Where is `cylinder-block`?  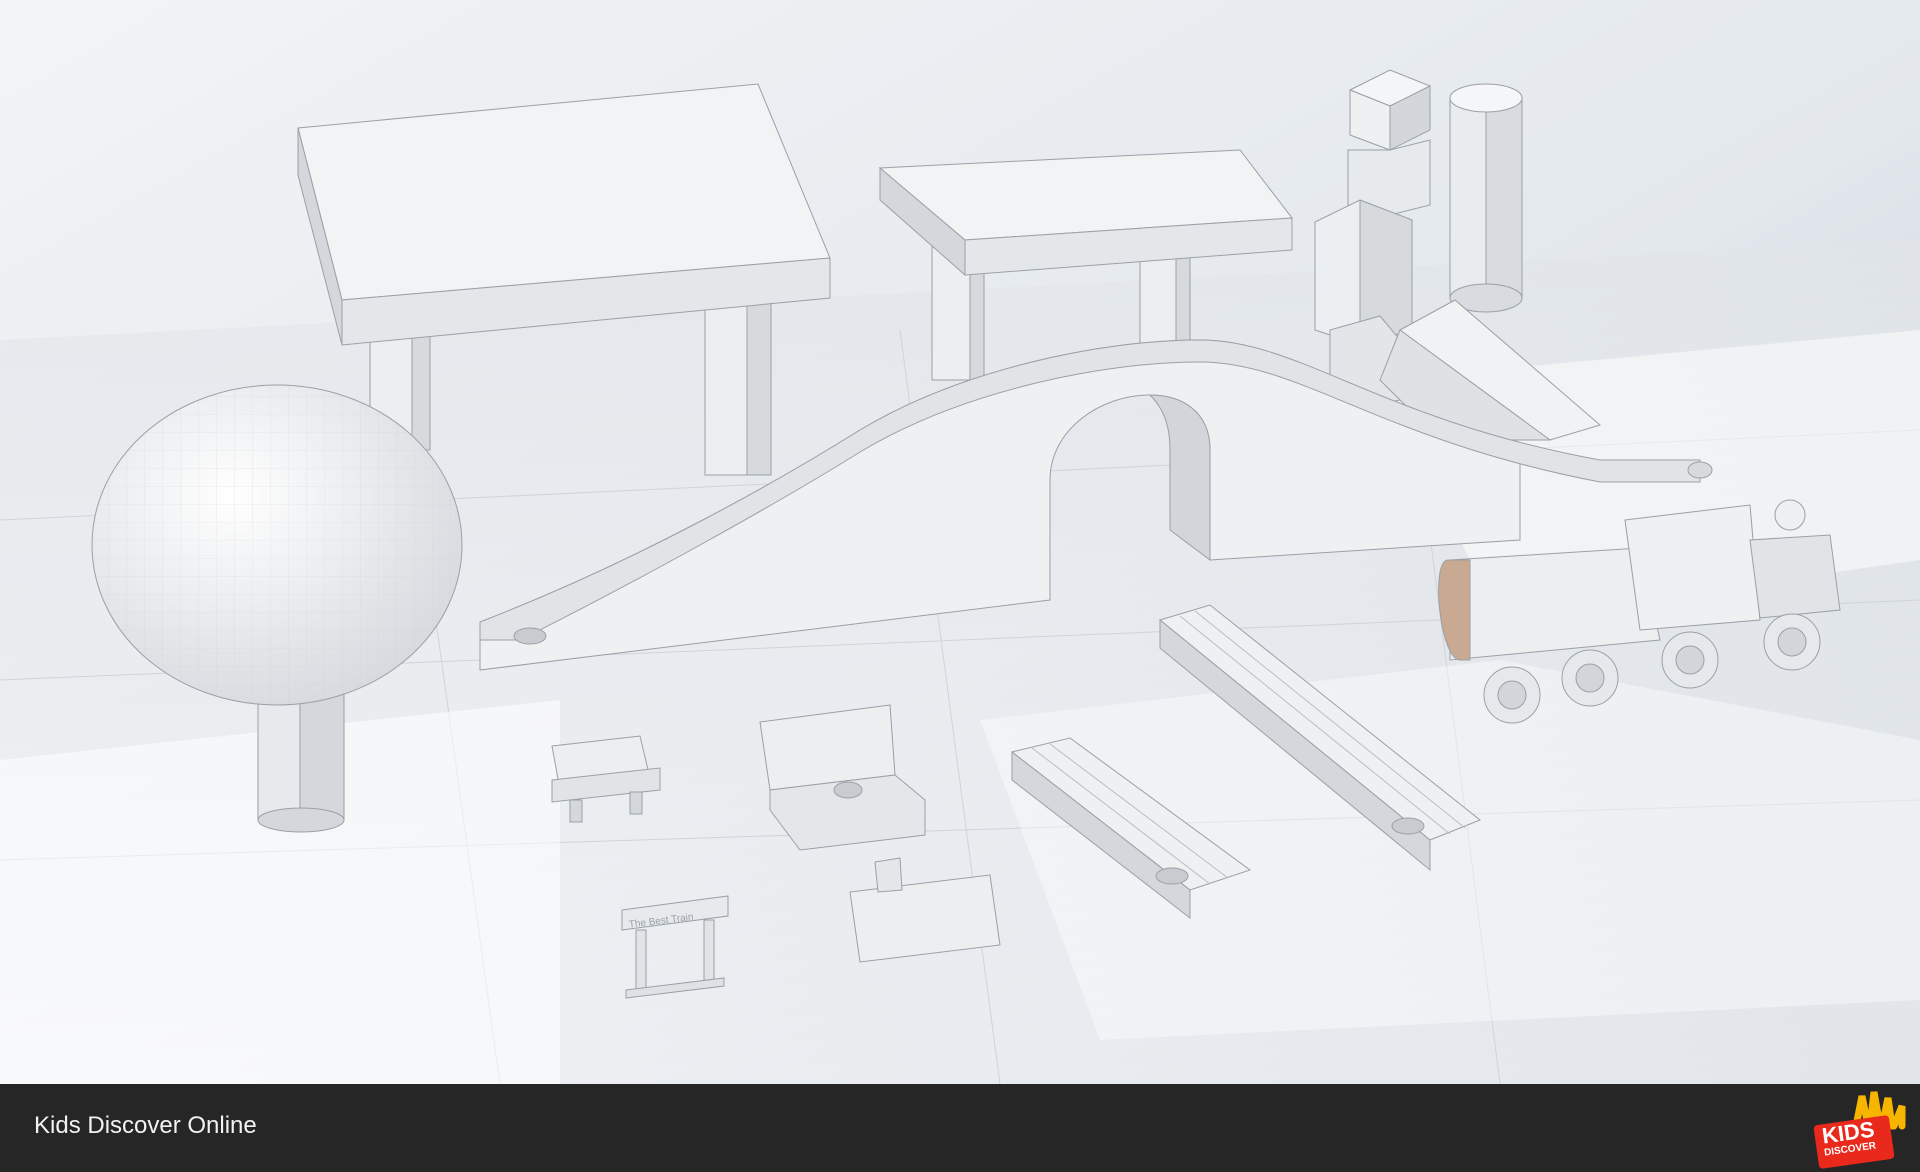 cylinder-block is located at coordinates (1486, 198).